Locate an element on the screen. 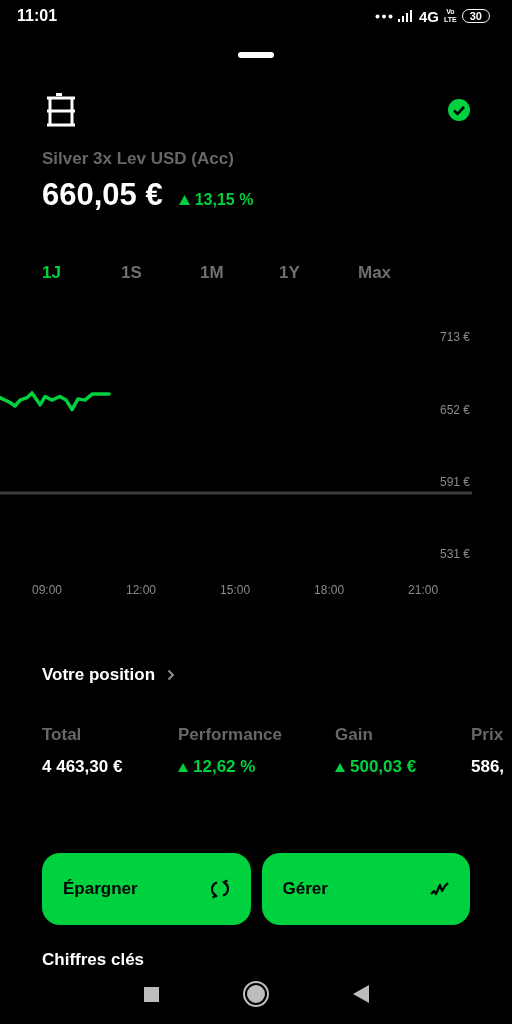  chevron-right-icon is located at coordinates (171, 675).